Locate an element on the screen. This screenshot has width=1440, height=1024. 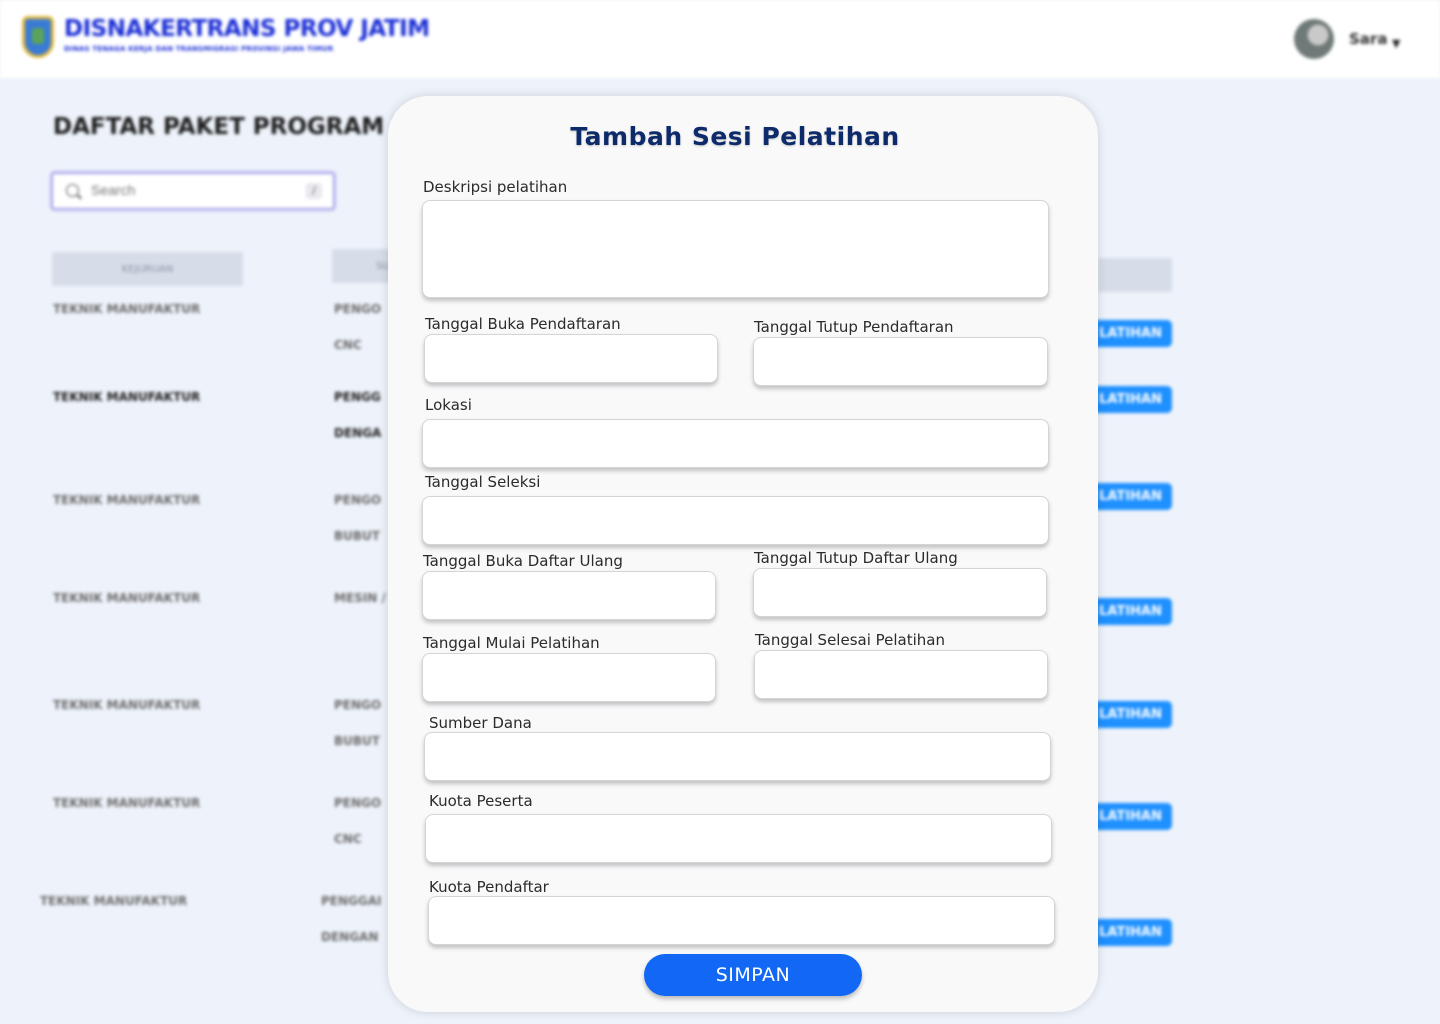
kuota-pendaftar-input is located at coordinates (741, 920).